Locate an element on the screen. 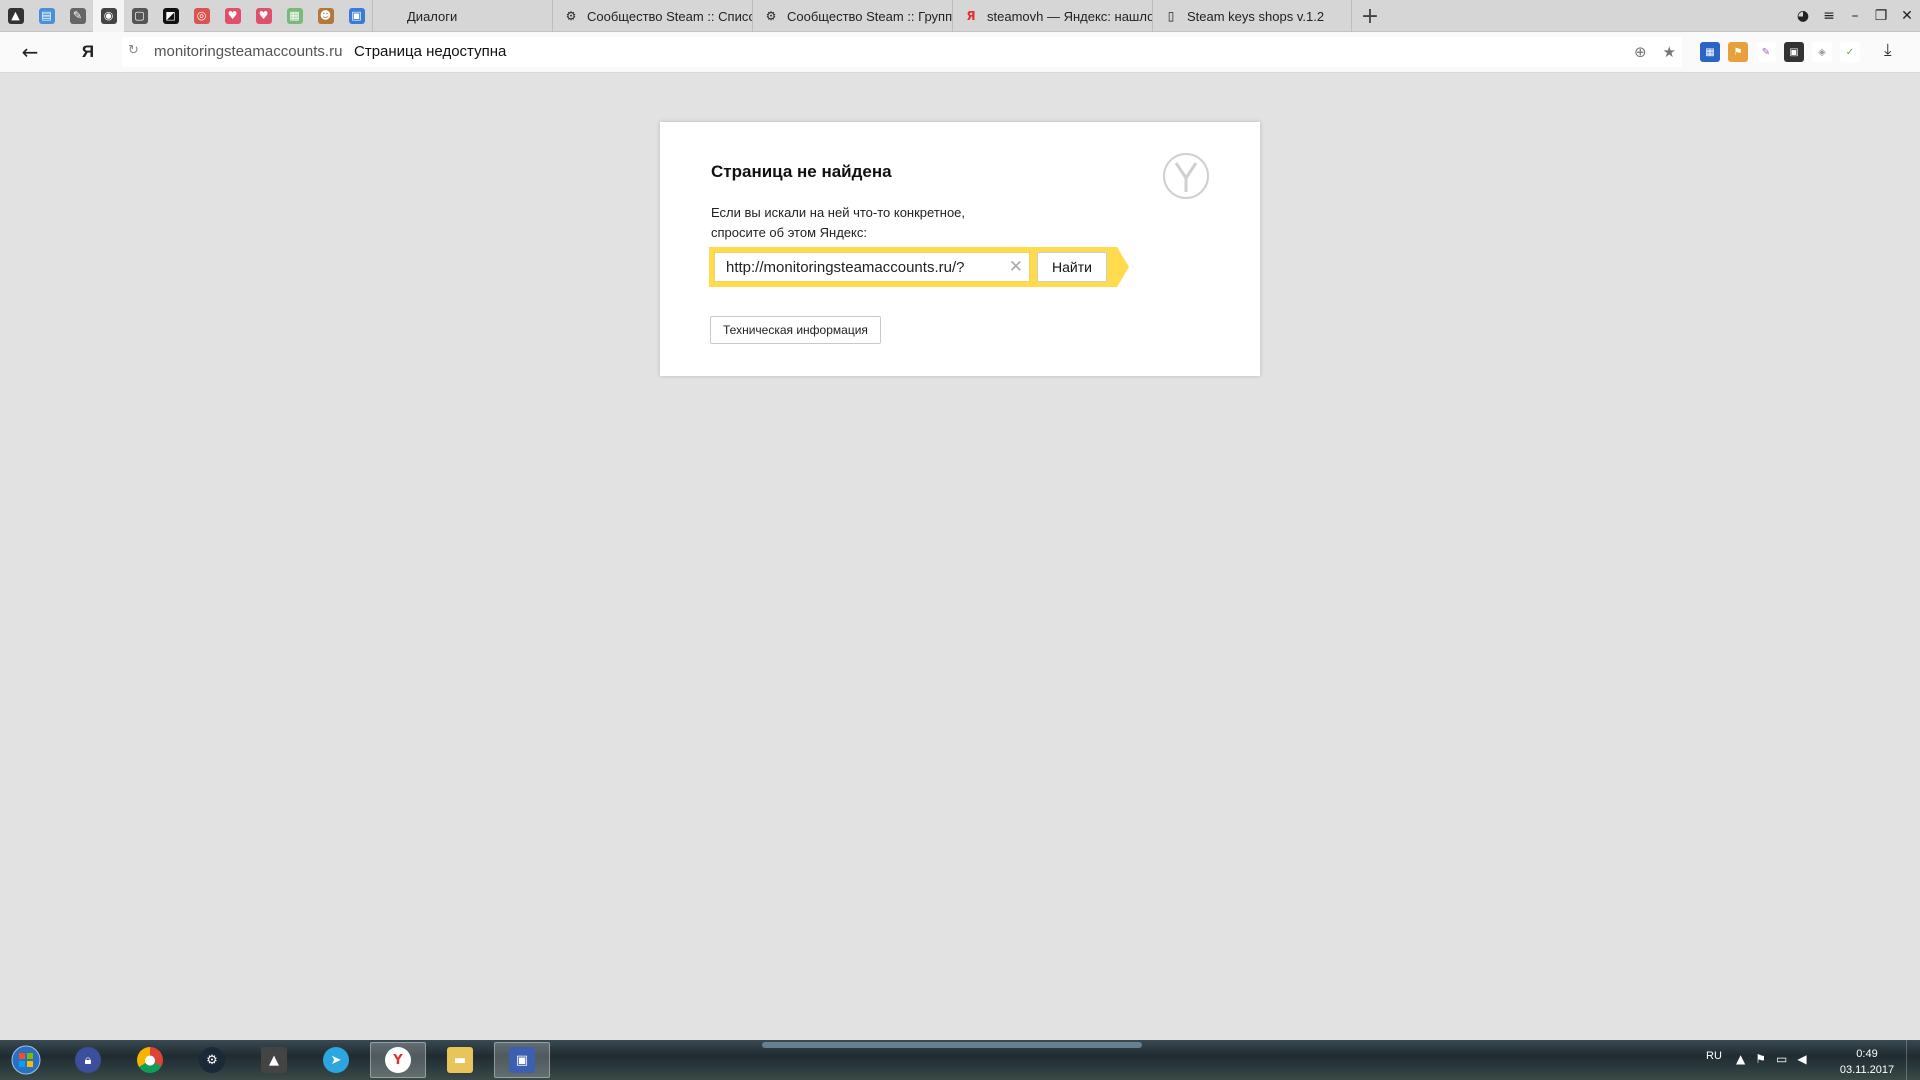 The height and width of the screenshot is (1080, 1920). taskbar-steam: ⚙ is located at coordinates (212, 1060).